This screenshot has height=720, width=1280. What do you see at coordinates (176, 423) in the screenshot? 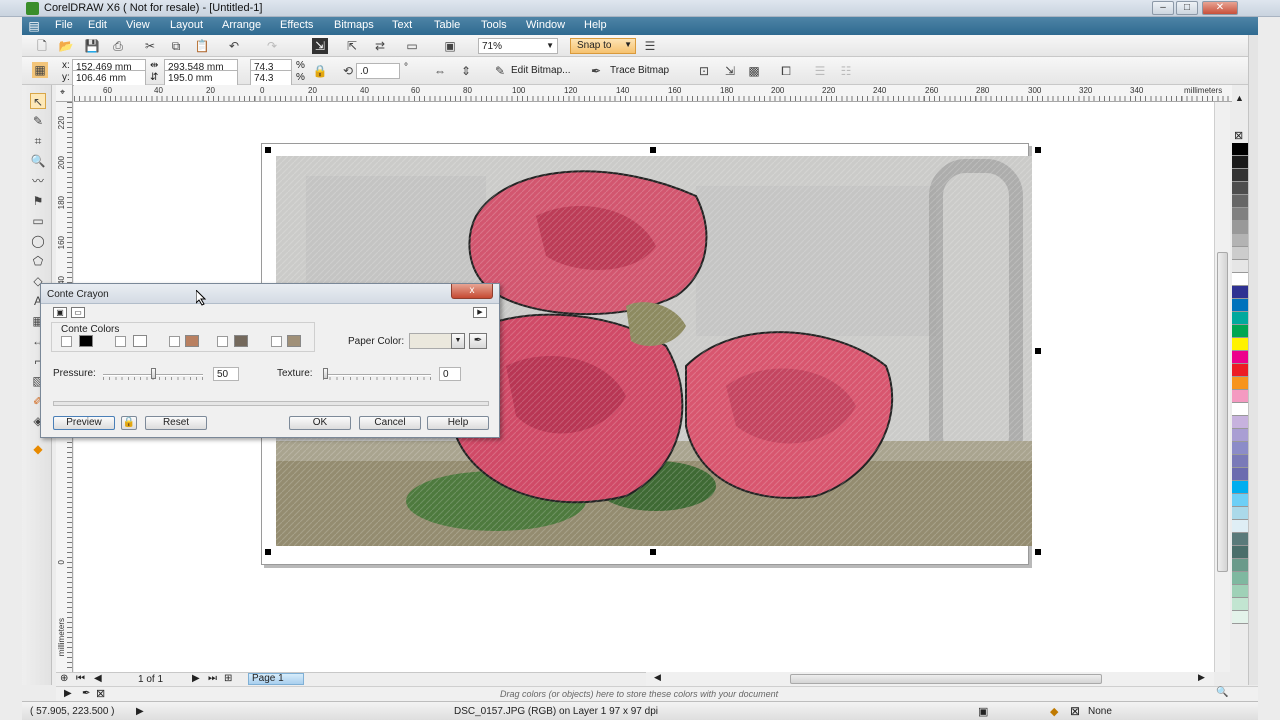
I see `reset-button: Reset` at bounding box center [176, 423].